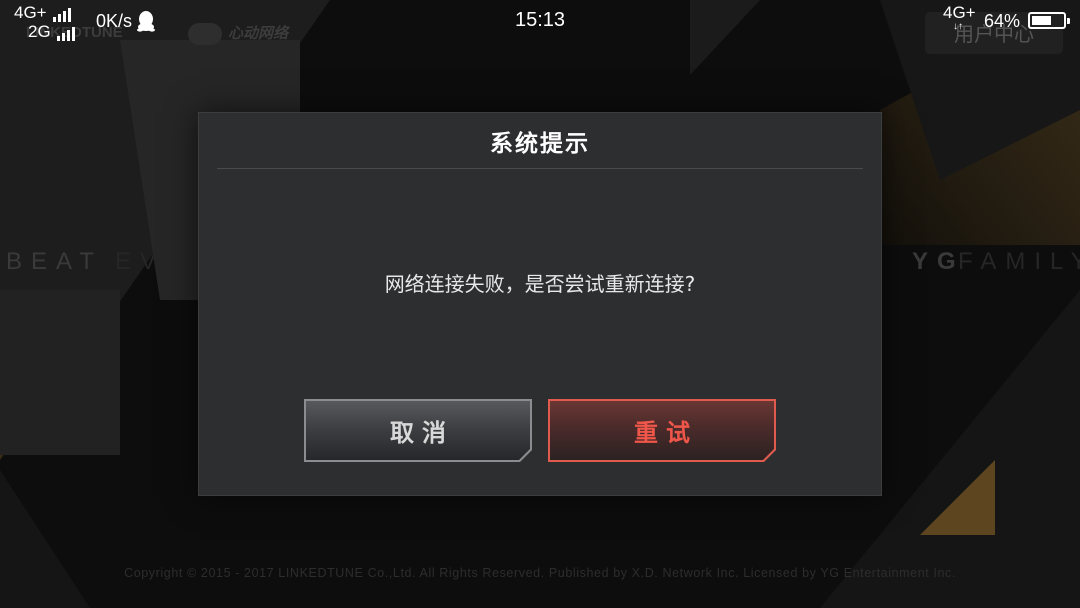 The image size is (1080, 608). I want to click on battery-percent: 64%, so click(1002, 21).